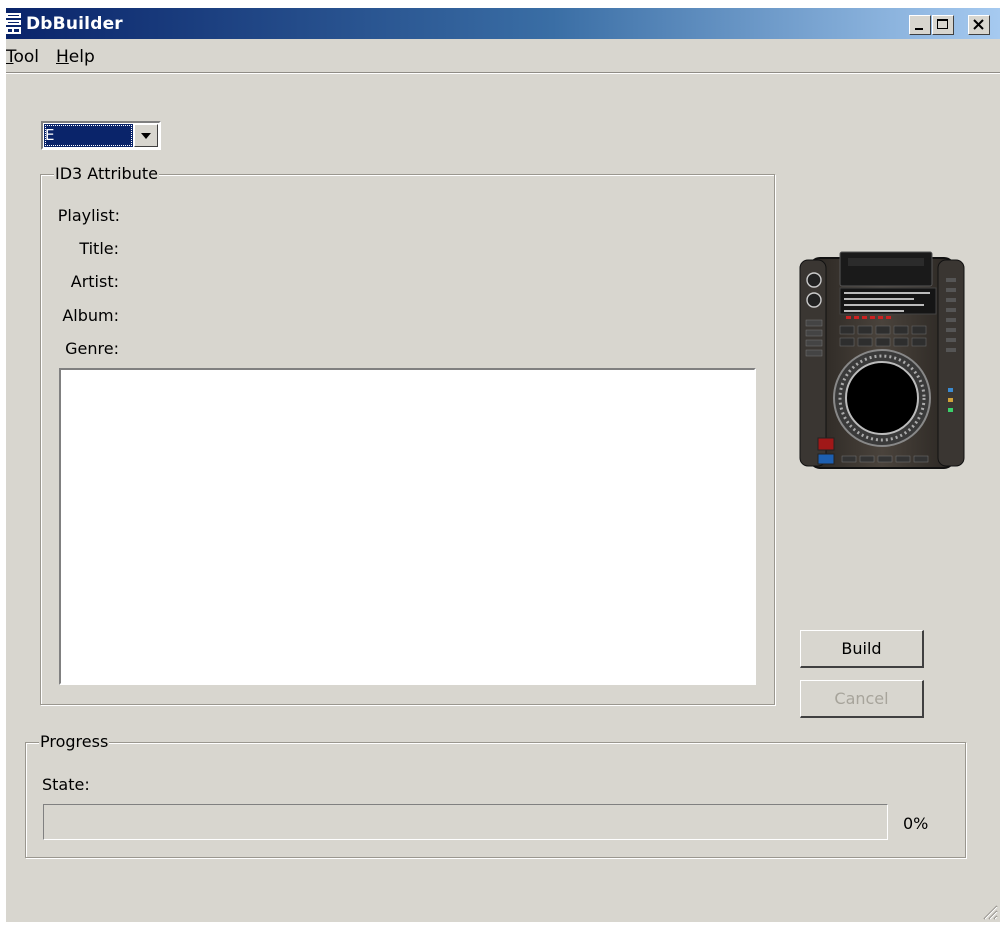 The height and width of the screenshot is (931, 1006). What do you see at coordinates (74, 24) in the screenshot?
I see `window-title: DbBuilder` at bounding box center [74, 24].